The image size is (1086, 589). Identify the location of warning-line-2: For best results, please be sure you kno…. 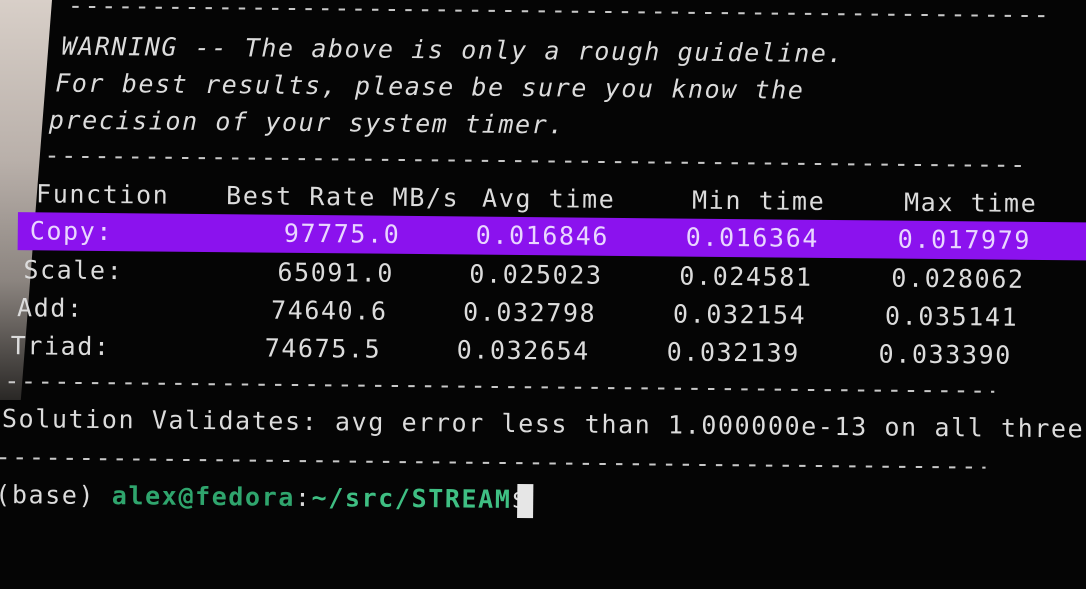
(430, 86).